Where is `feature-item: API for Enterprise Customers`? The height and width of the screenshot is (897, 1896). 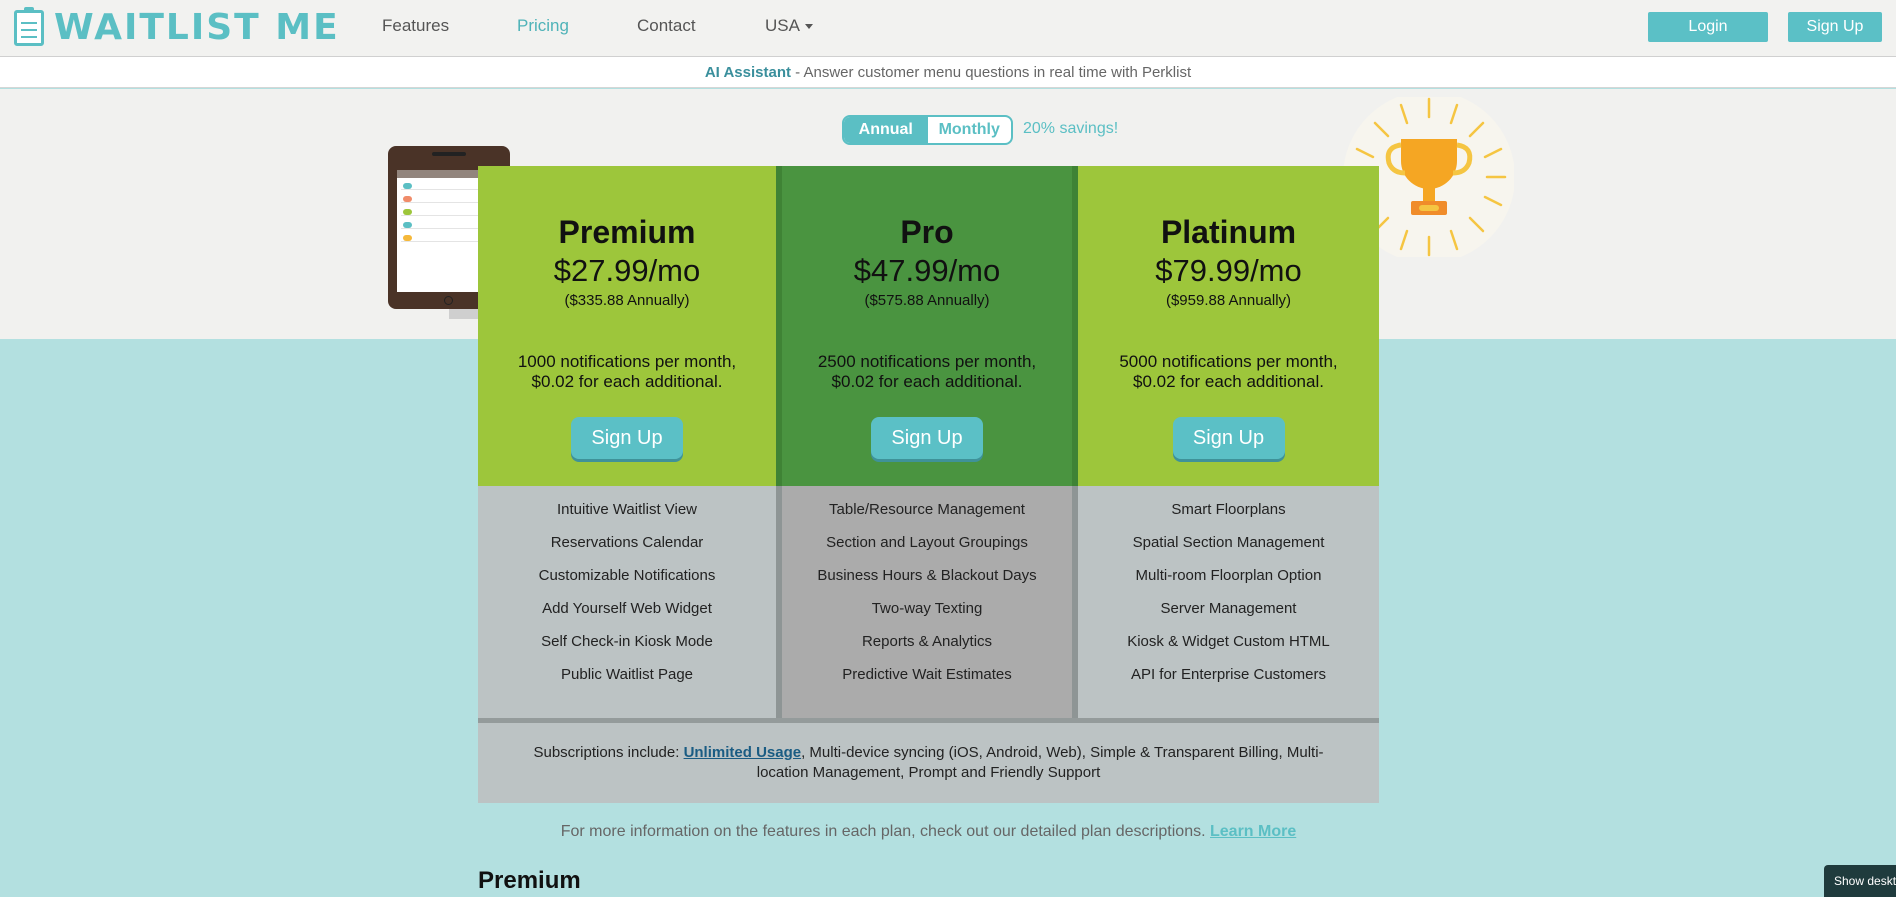 feature-item: API for Enterprise Customers is located at coordinates (1228, 674).